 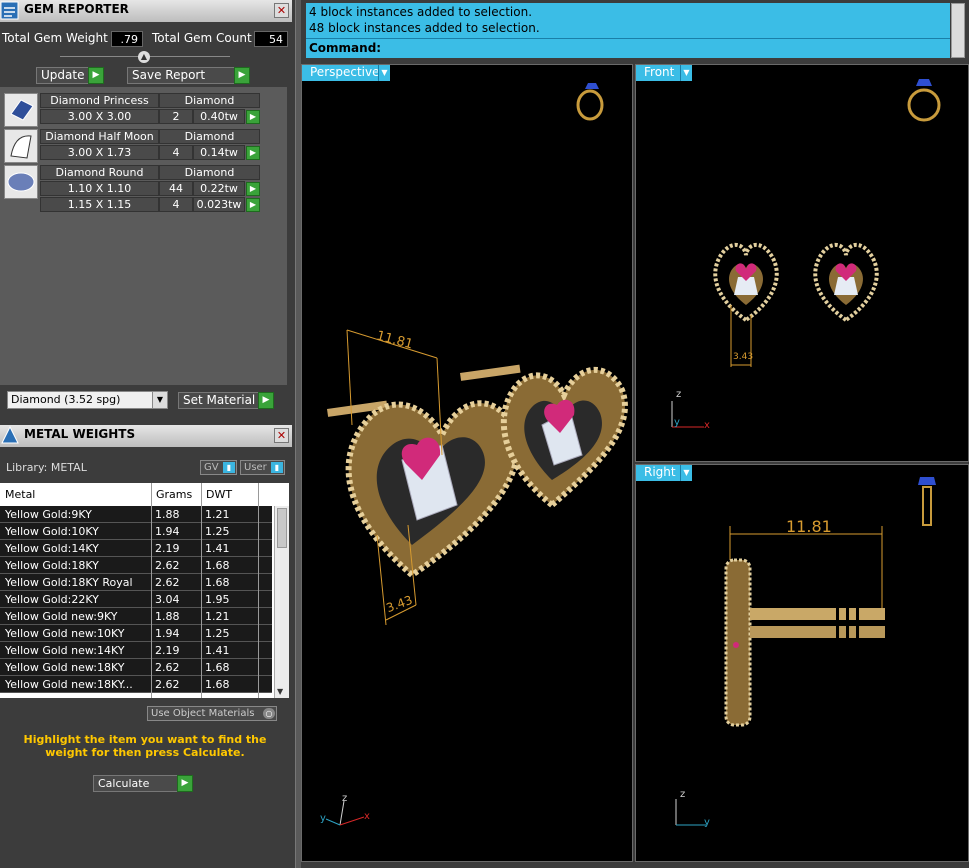 What do you see at coordinates (219, 494) in the screenshot?
I see `column-header-dwt: DWT` at bounding box center [219, 494].